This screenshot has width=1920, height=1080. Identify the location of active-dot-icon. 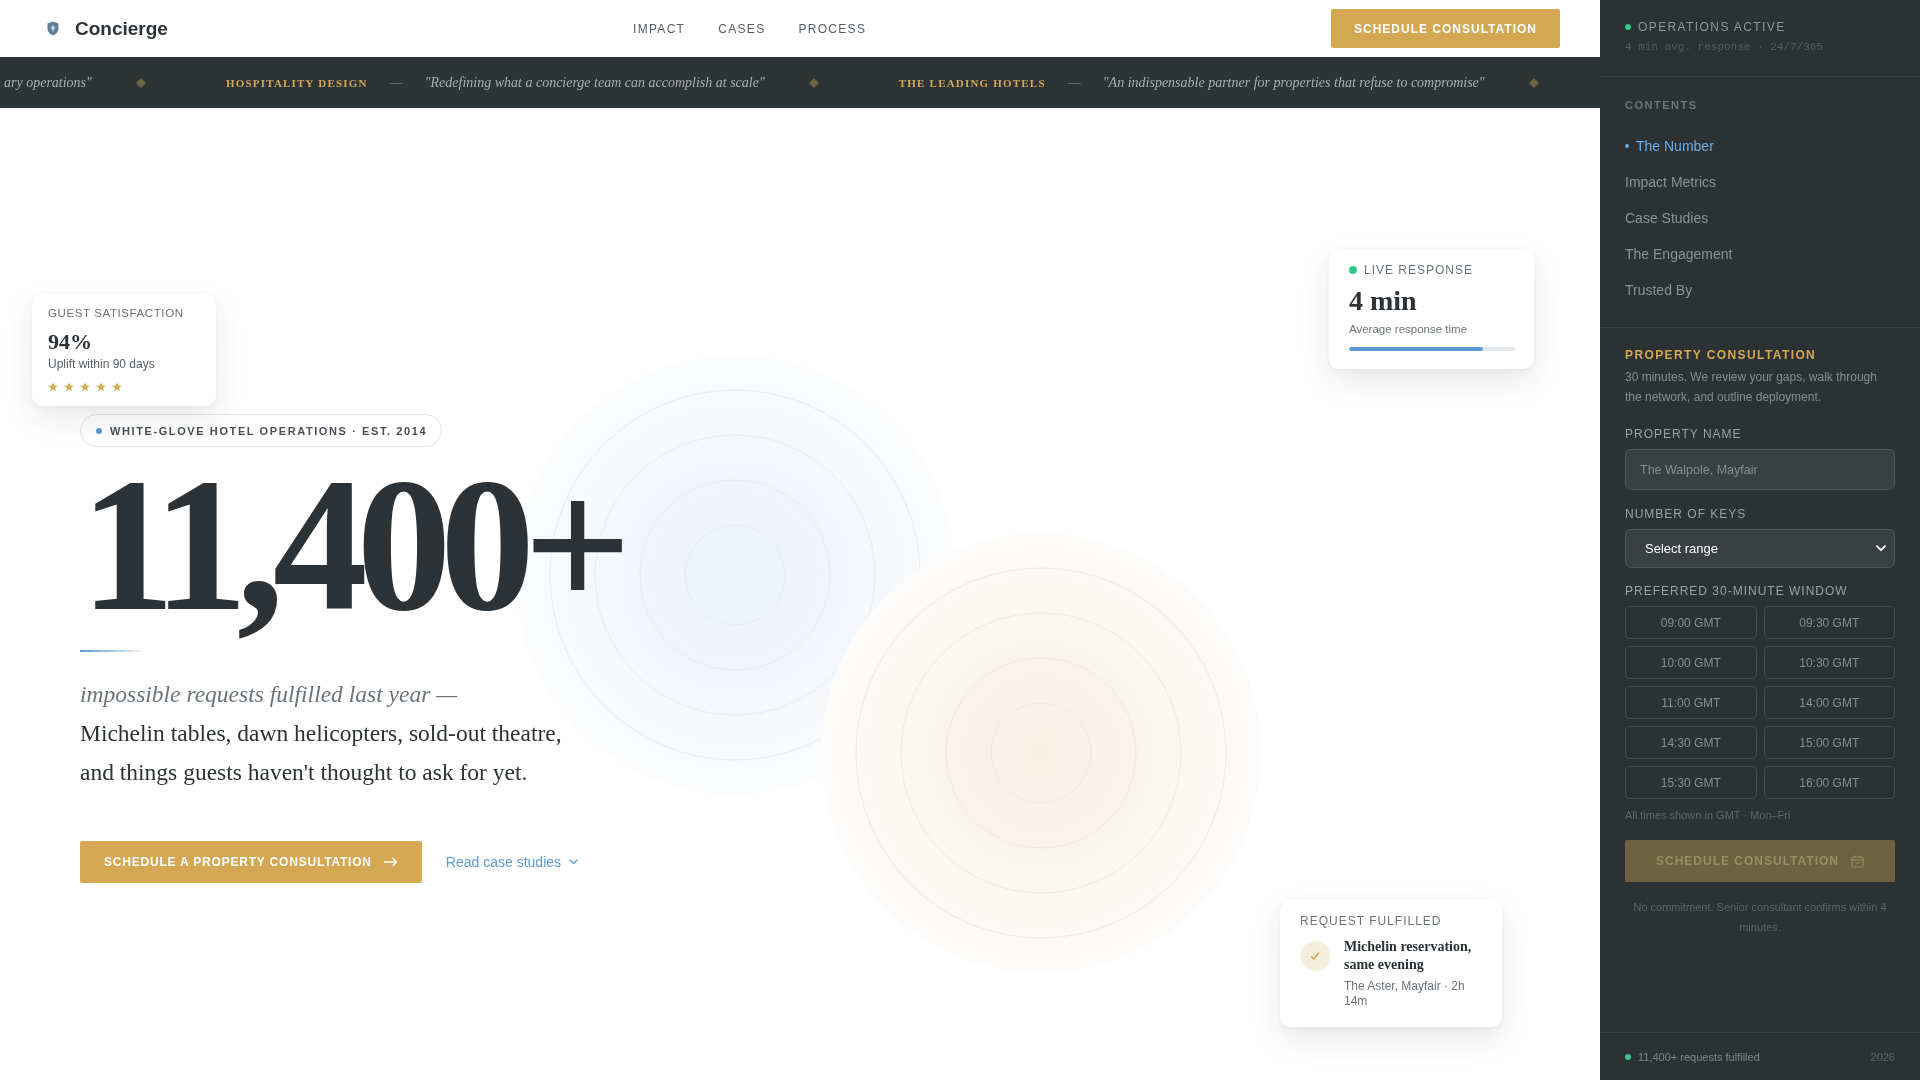
(1627, 146).